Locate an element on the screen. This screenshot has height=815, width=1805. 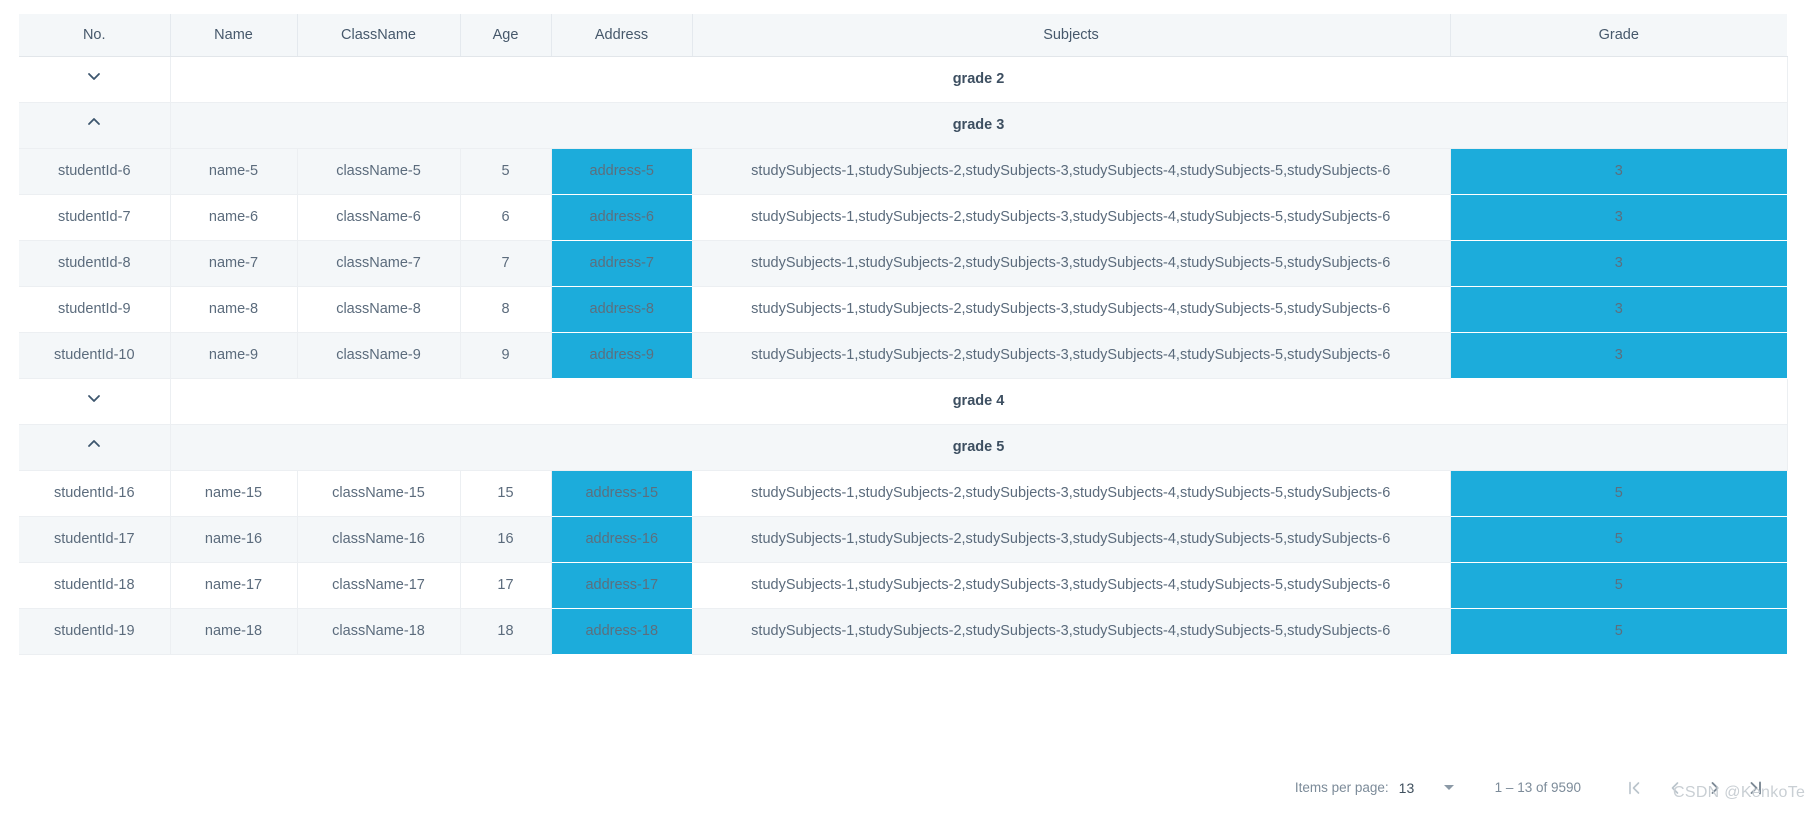
cell-classname: className-5 is located at coordinates (379, 171).